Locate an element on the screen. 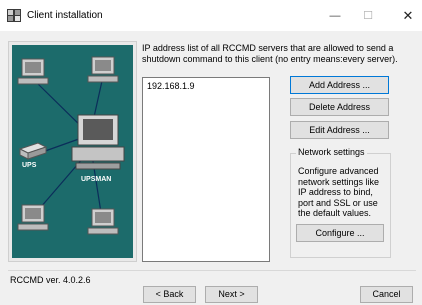 This screenshot has width=422, height=305. window-title: Client installation is located at coordinates (65, 15).